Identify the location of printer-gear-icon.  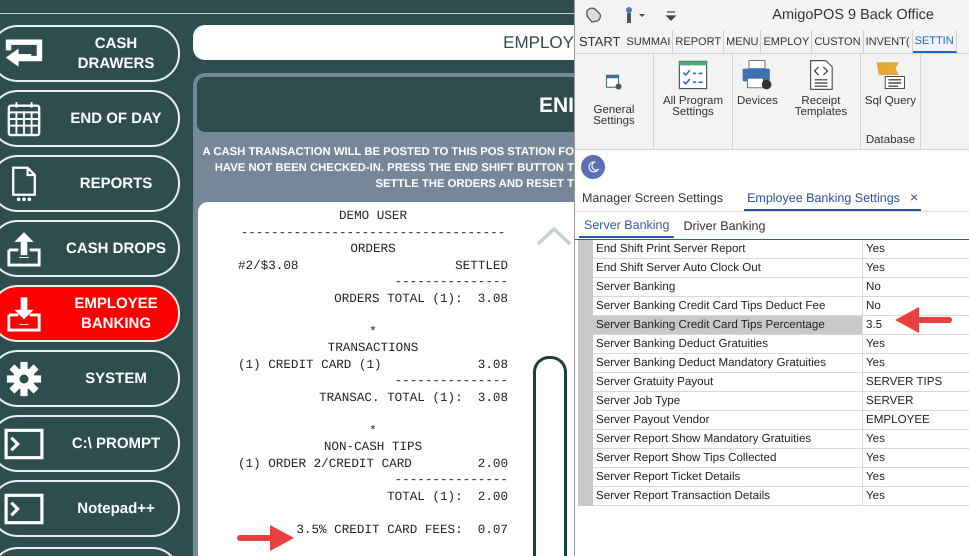
(757, 75).